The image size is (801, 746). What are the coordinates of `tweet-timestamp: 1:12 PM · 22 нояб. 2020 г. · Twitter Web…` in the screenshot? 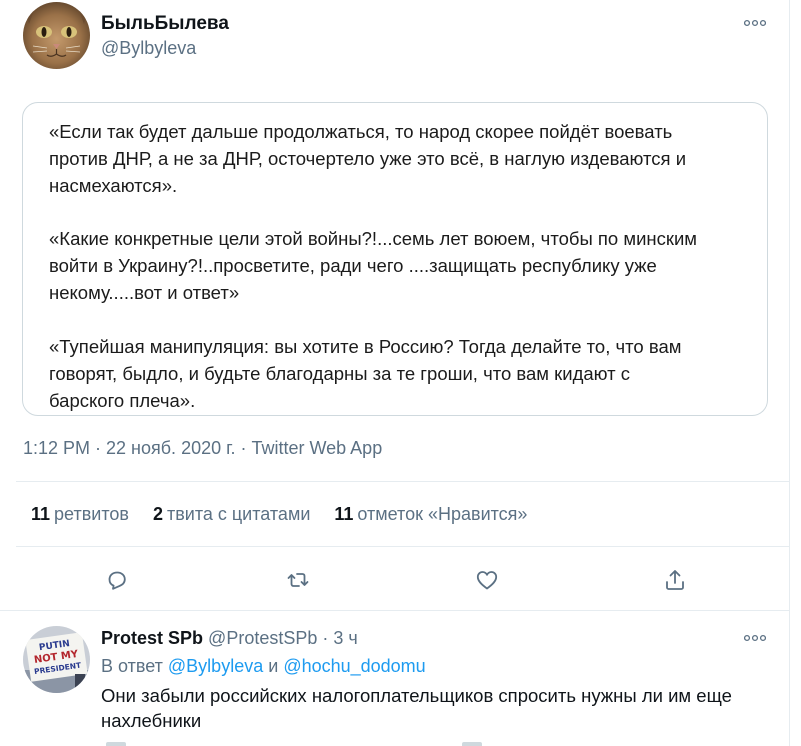 It's located at (202, 448).